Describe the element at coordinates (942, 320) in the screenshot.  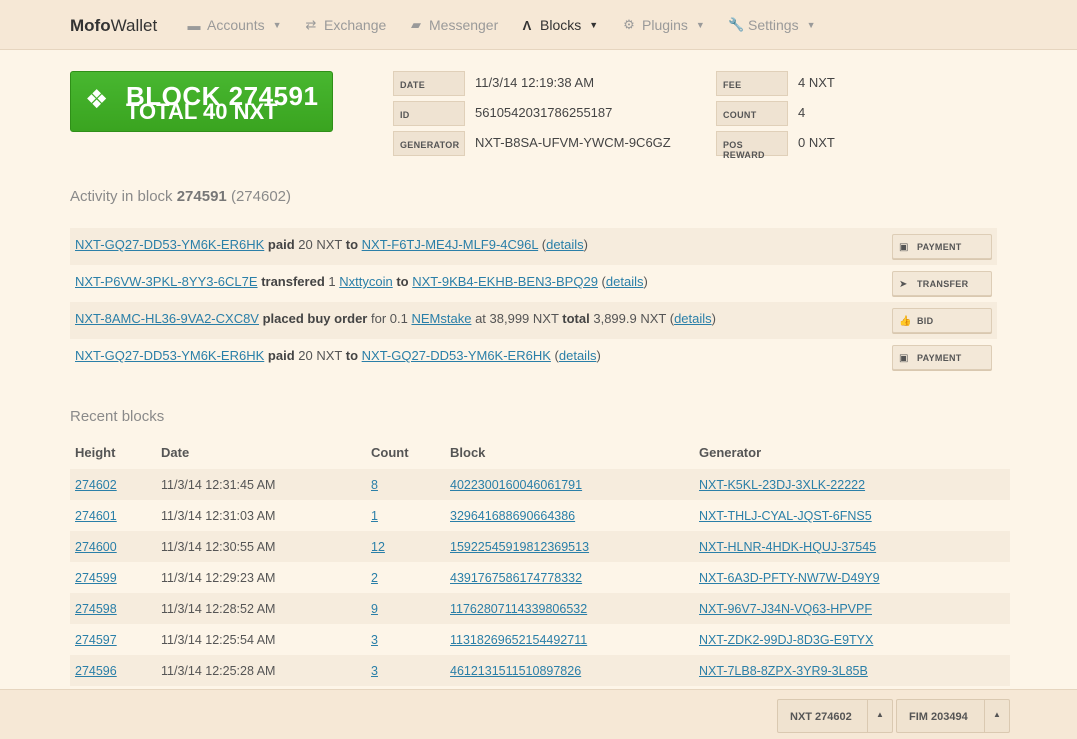
I see `bid-button: 👍 BID` at that location.